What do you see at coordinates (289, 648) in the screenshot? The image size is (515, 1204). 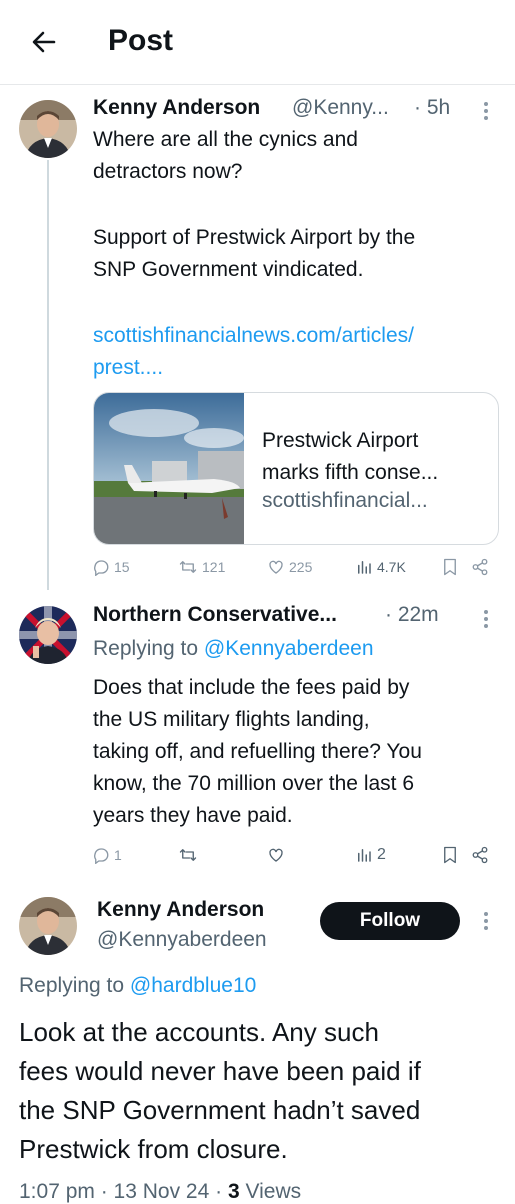 I see `replying-to-handle: @Kennyaberdeen` at bounding box center [289, 648].